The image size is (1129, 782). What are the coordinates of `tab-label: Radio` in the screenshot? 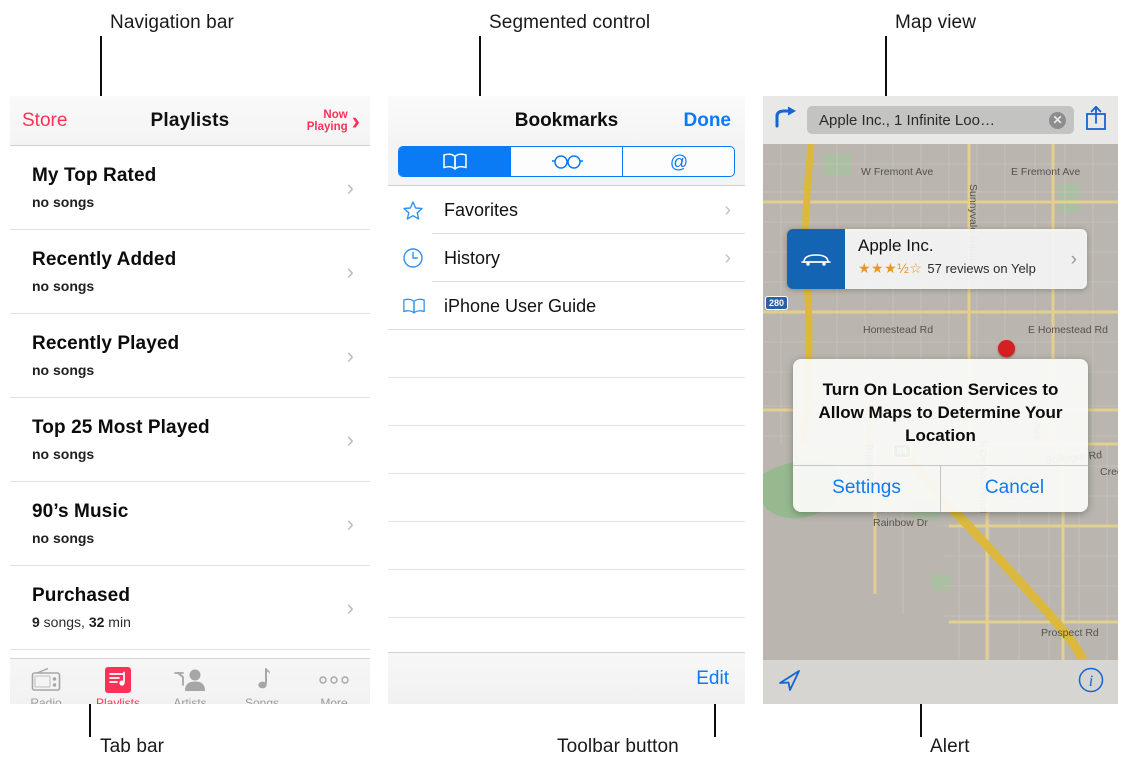 It's located at (46, 700).